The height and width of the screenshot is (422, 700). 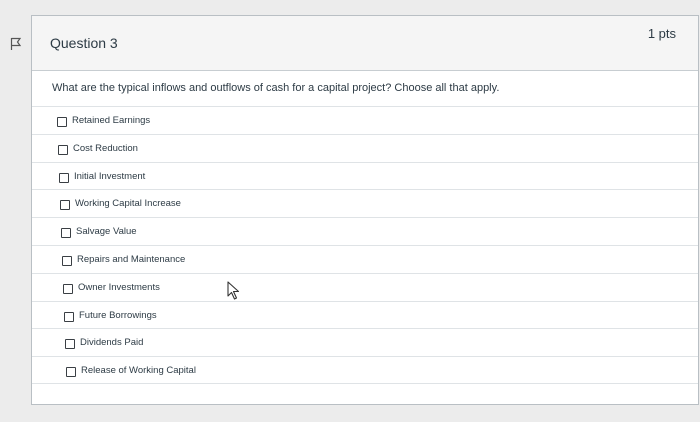 What do you see at coordinates (109, 176) in the screenshot?
I see `answer-label: Initial Investment` at bounding box center [109, 176].